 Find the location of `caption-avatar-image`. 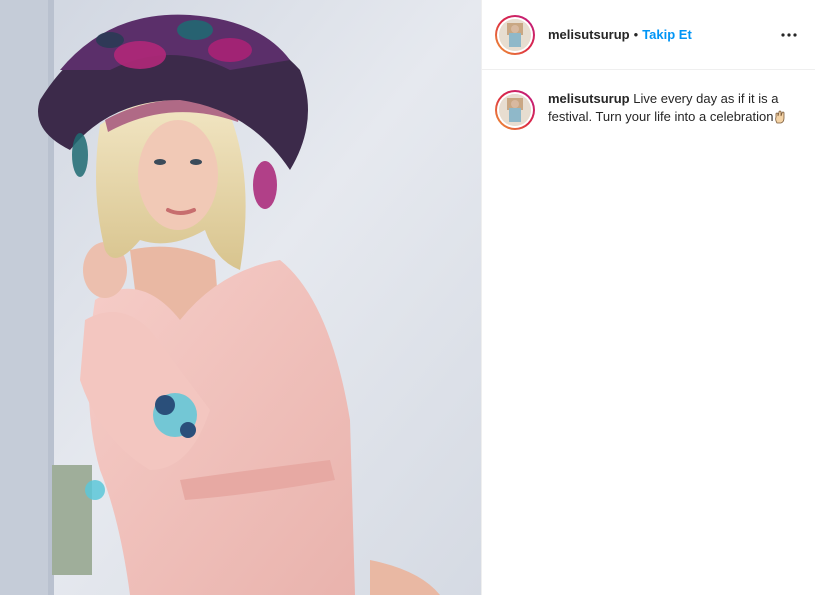

caption-avatar-image is located at coordinates (515, 110).